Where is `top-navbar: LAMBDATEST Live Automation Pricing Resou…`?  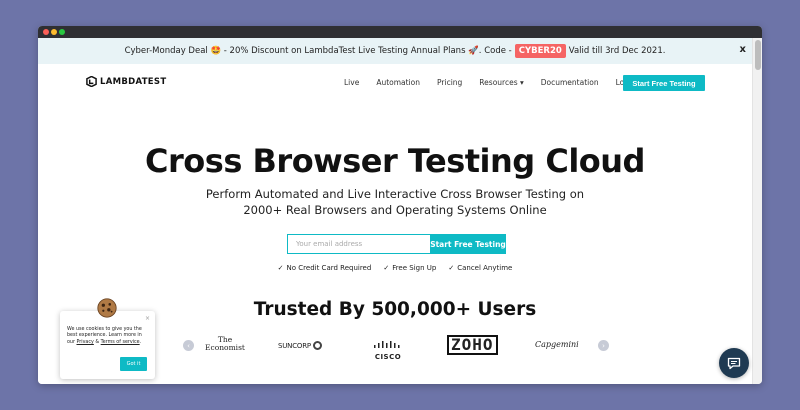
top-navbar: LAMBDATEST Live Automation Pricing Resou… is located at coordinates (395, 83).